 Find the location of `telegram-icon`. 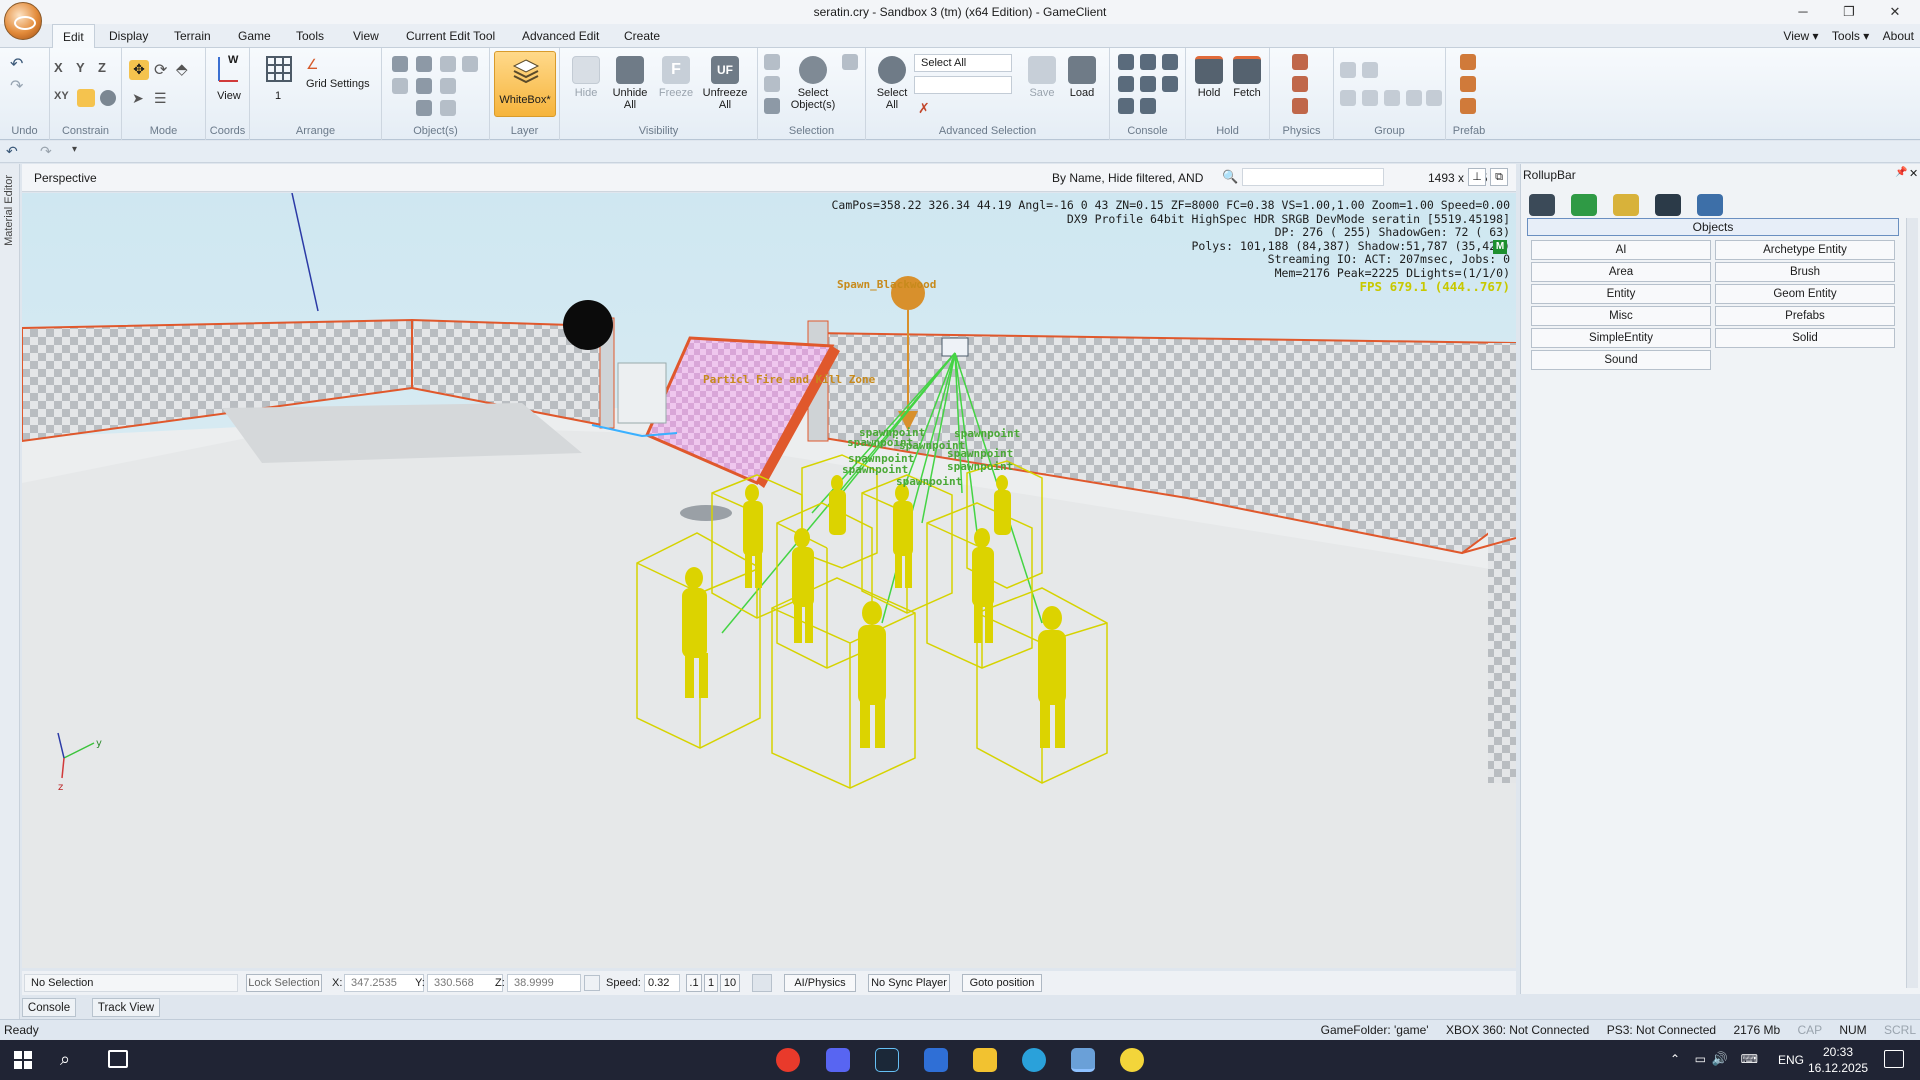

telegram-icon is located at coordinates (1034, 1060).